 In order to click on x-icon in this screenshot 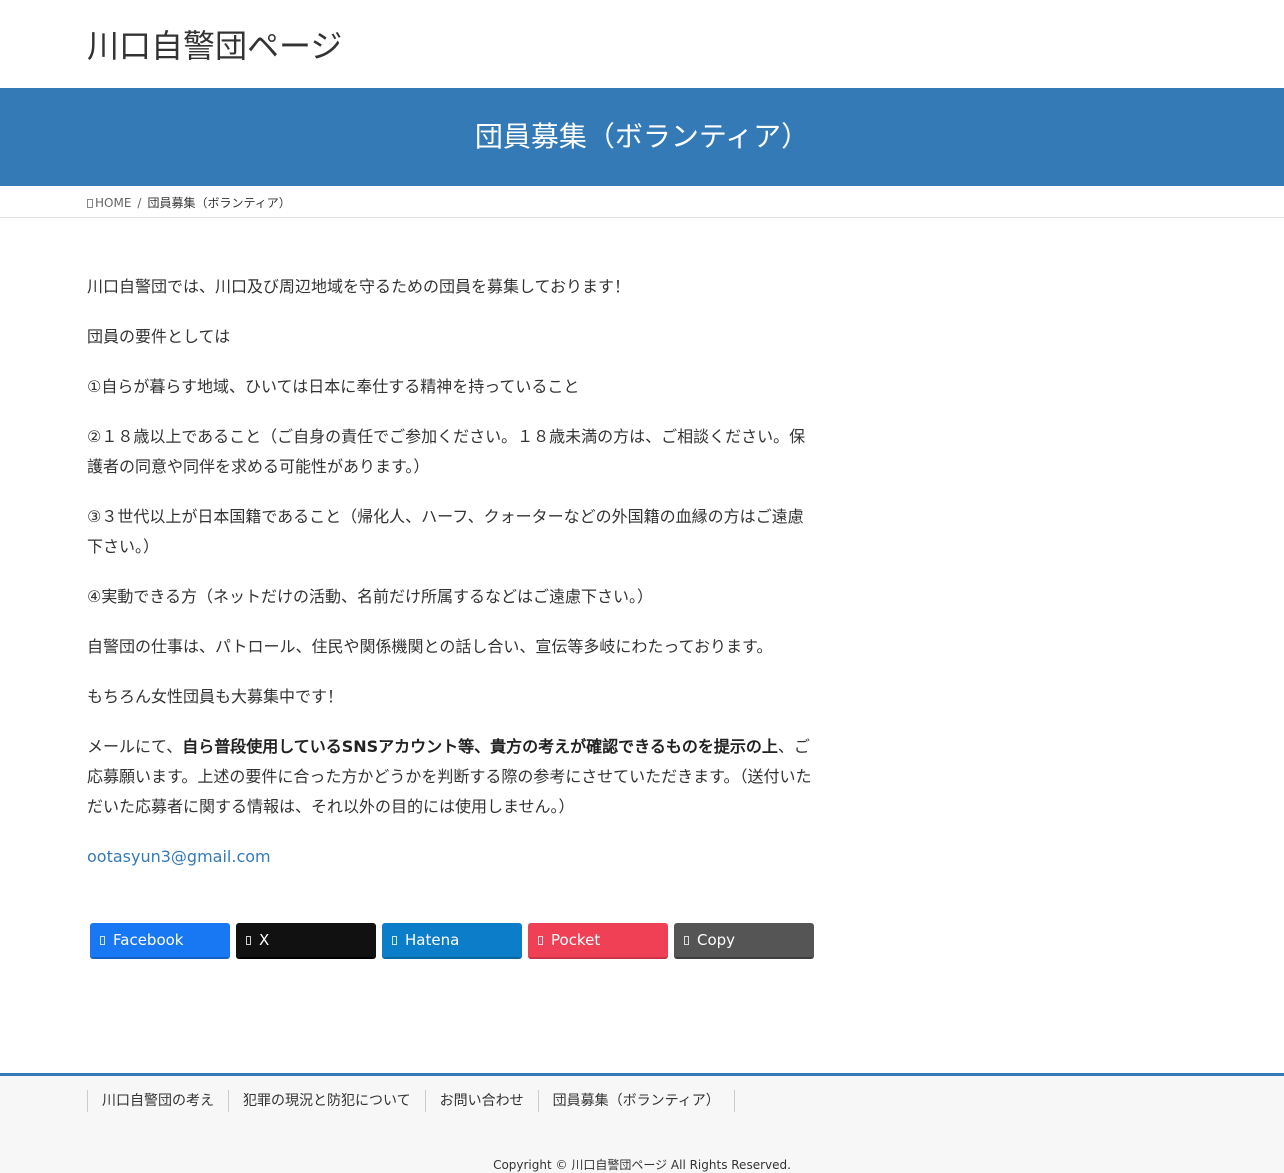, I will do `click(248, 940)`.